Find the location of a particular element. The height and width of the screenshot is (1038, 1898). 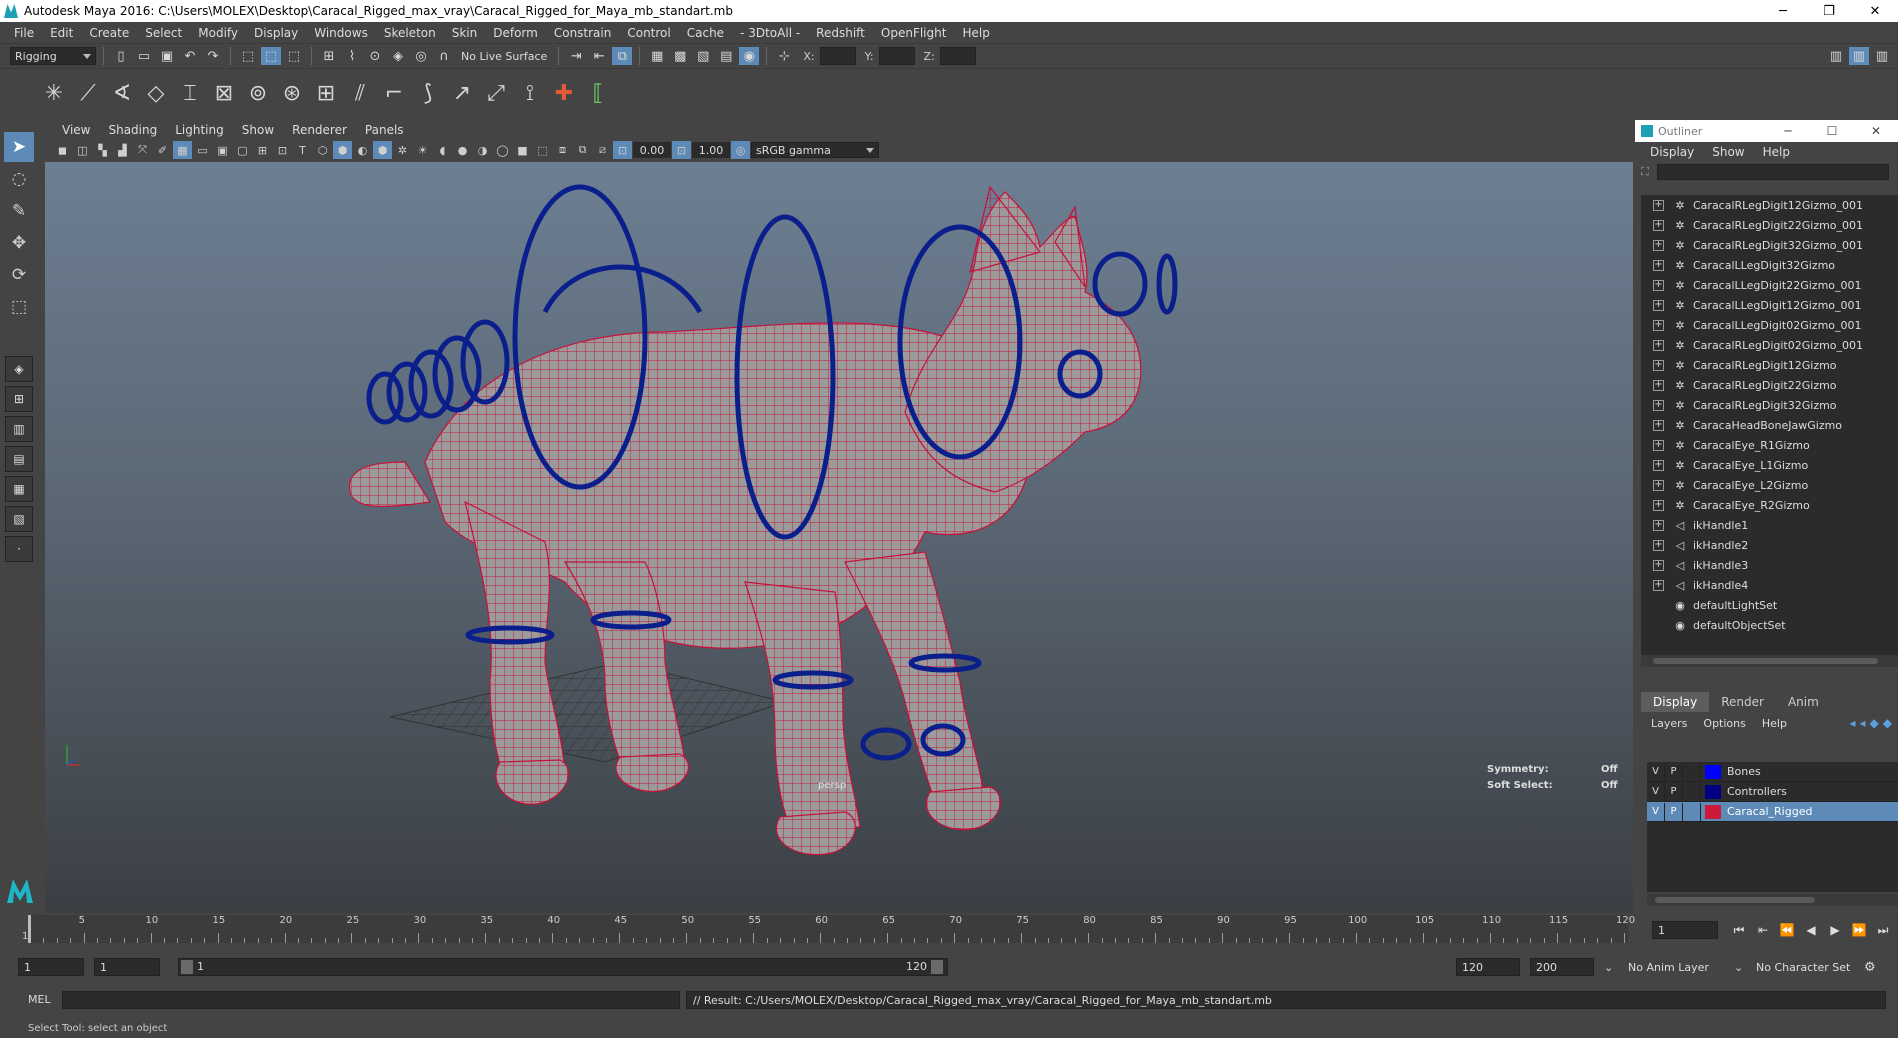

snap-live-icon: ◎ is located at coordinates (421, 56).